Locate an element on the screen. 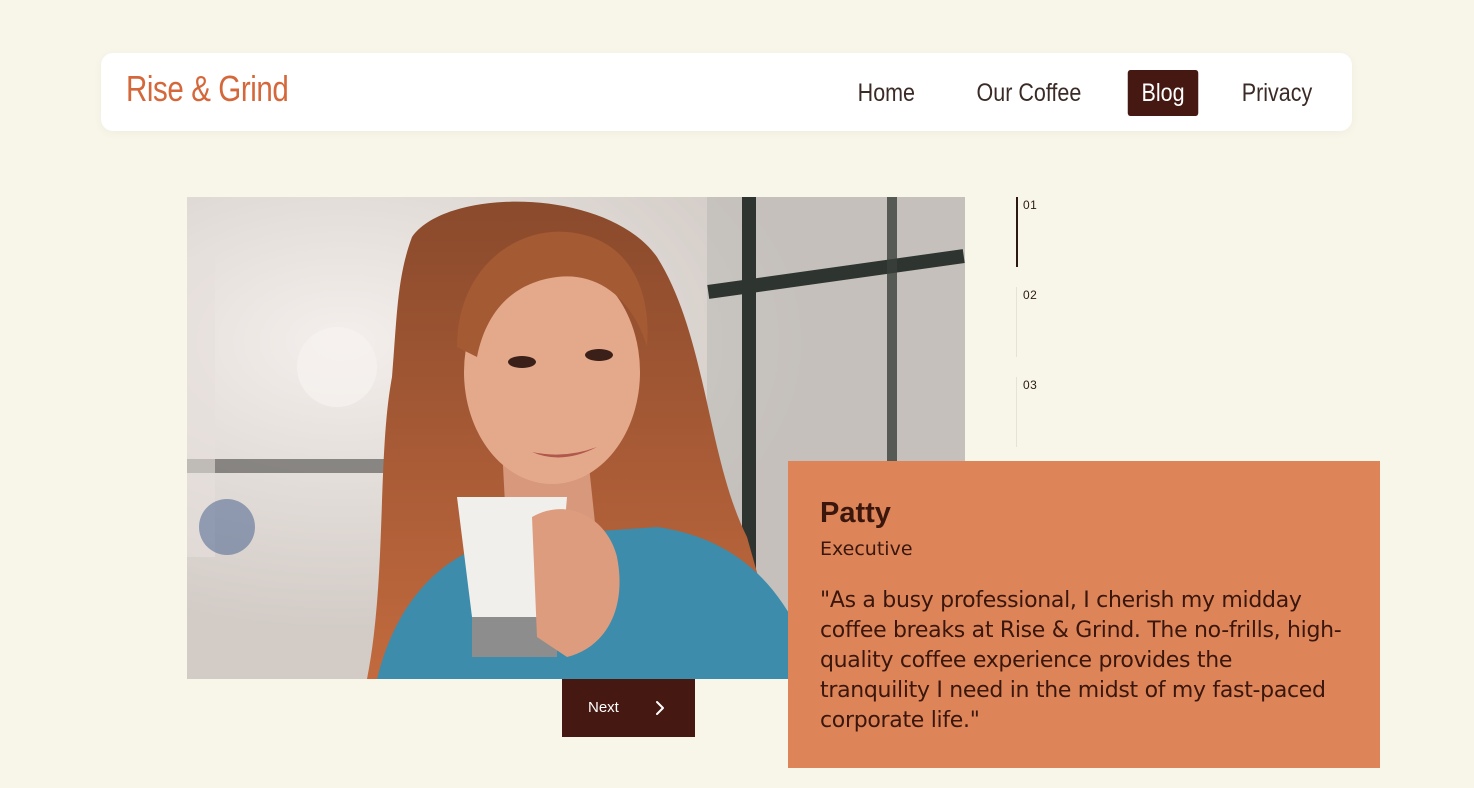 The width and height of the screenshot is (1474, 788). slide-indicator-03: 03 is located at coordinates (1046, 412).